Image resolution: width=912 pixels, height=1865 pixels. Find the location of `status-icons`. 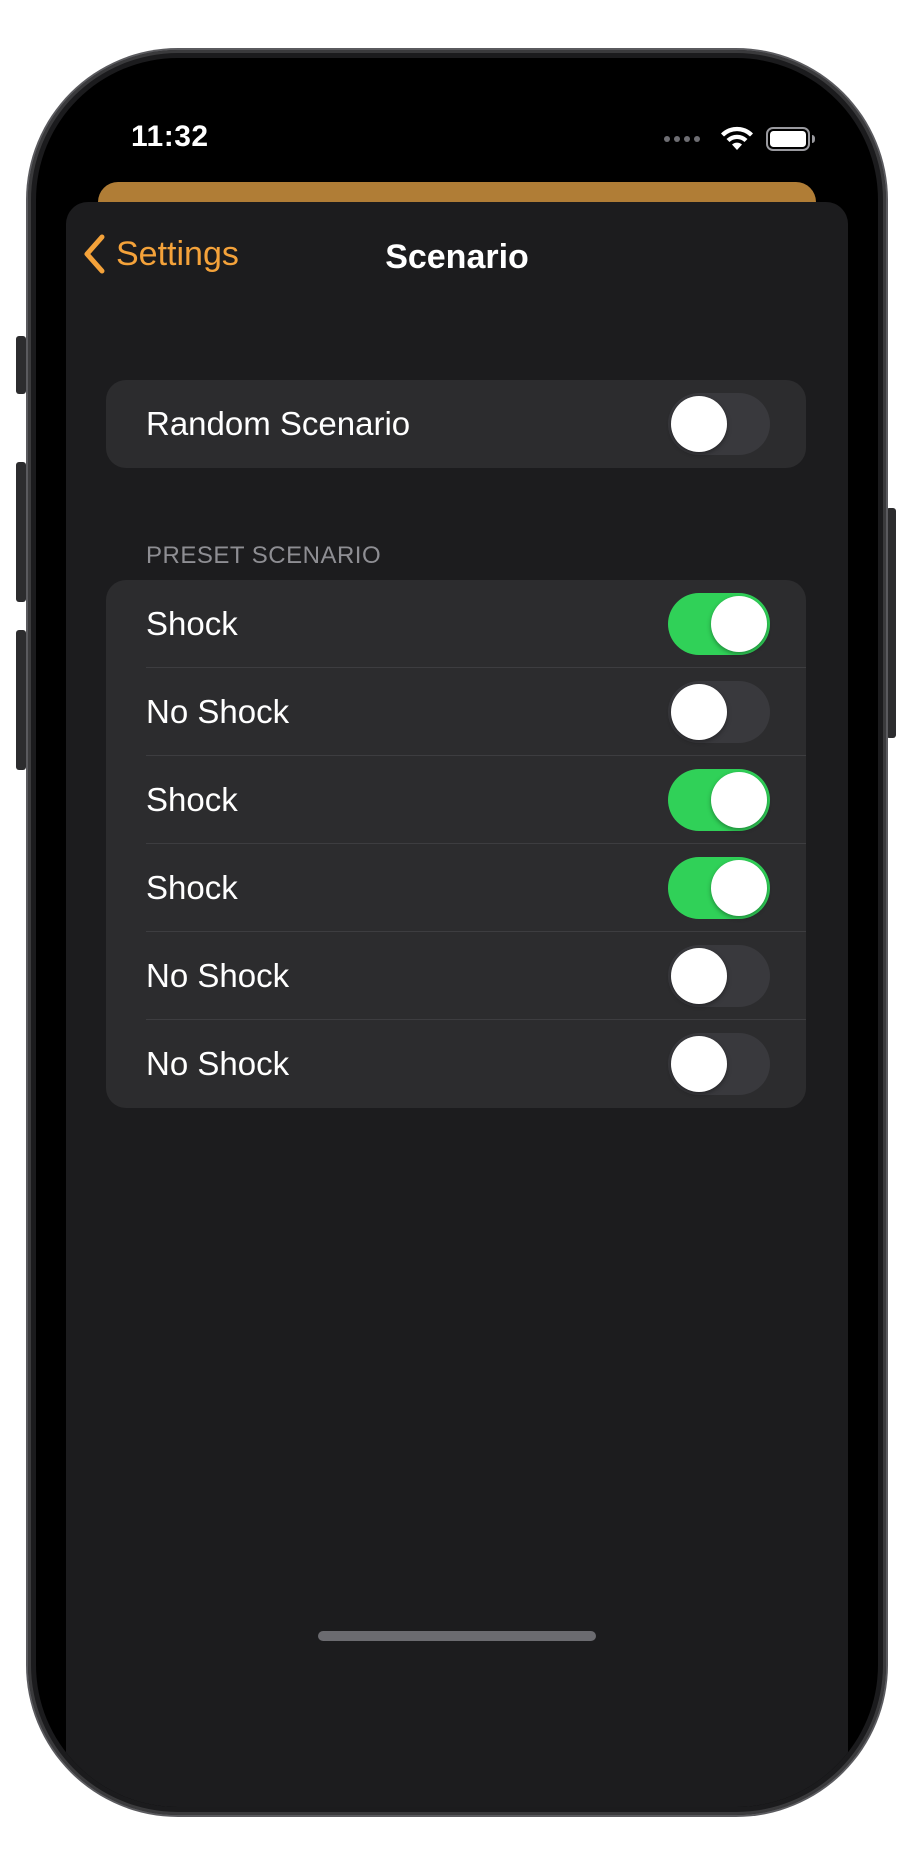

status-icons is located at coordinates (740, 139).